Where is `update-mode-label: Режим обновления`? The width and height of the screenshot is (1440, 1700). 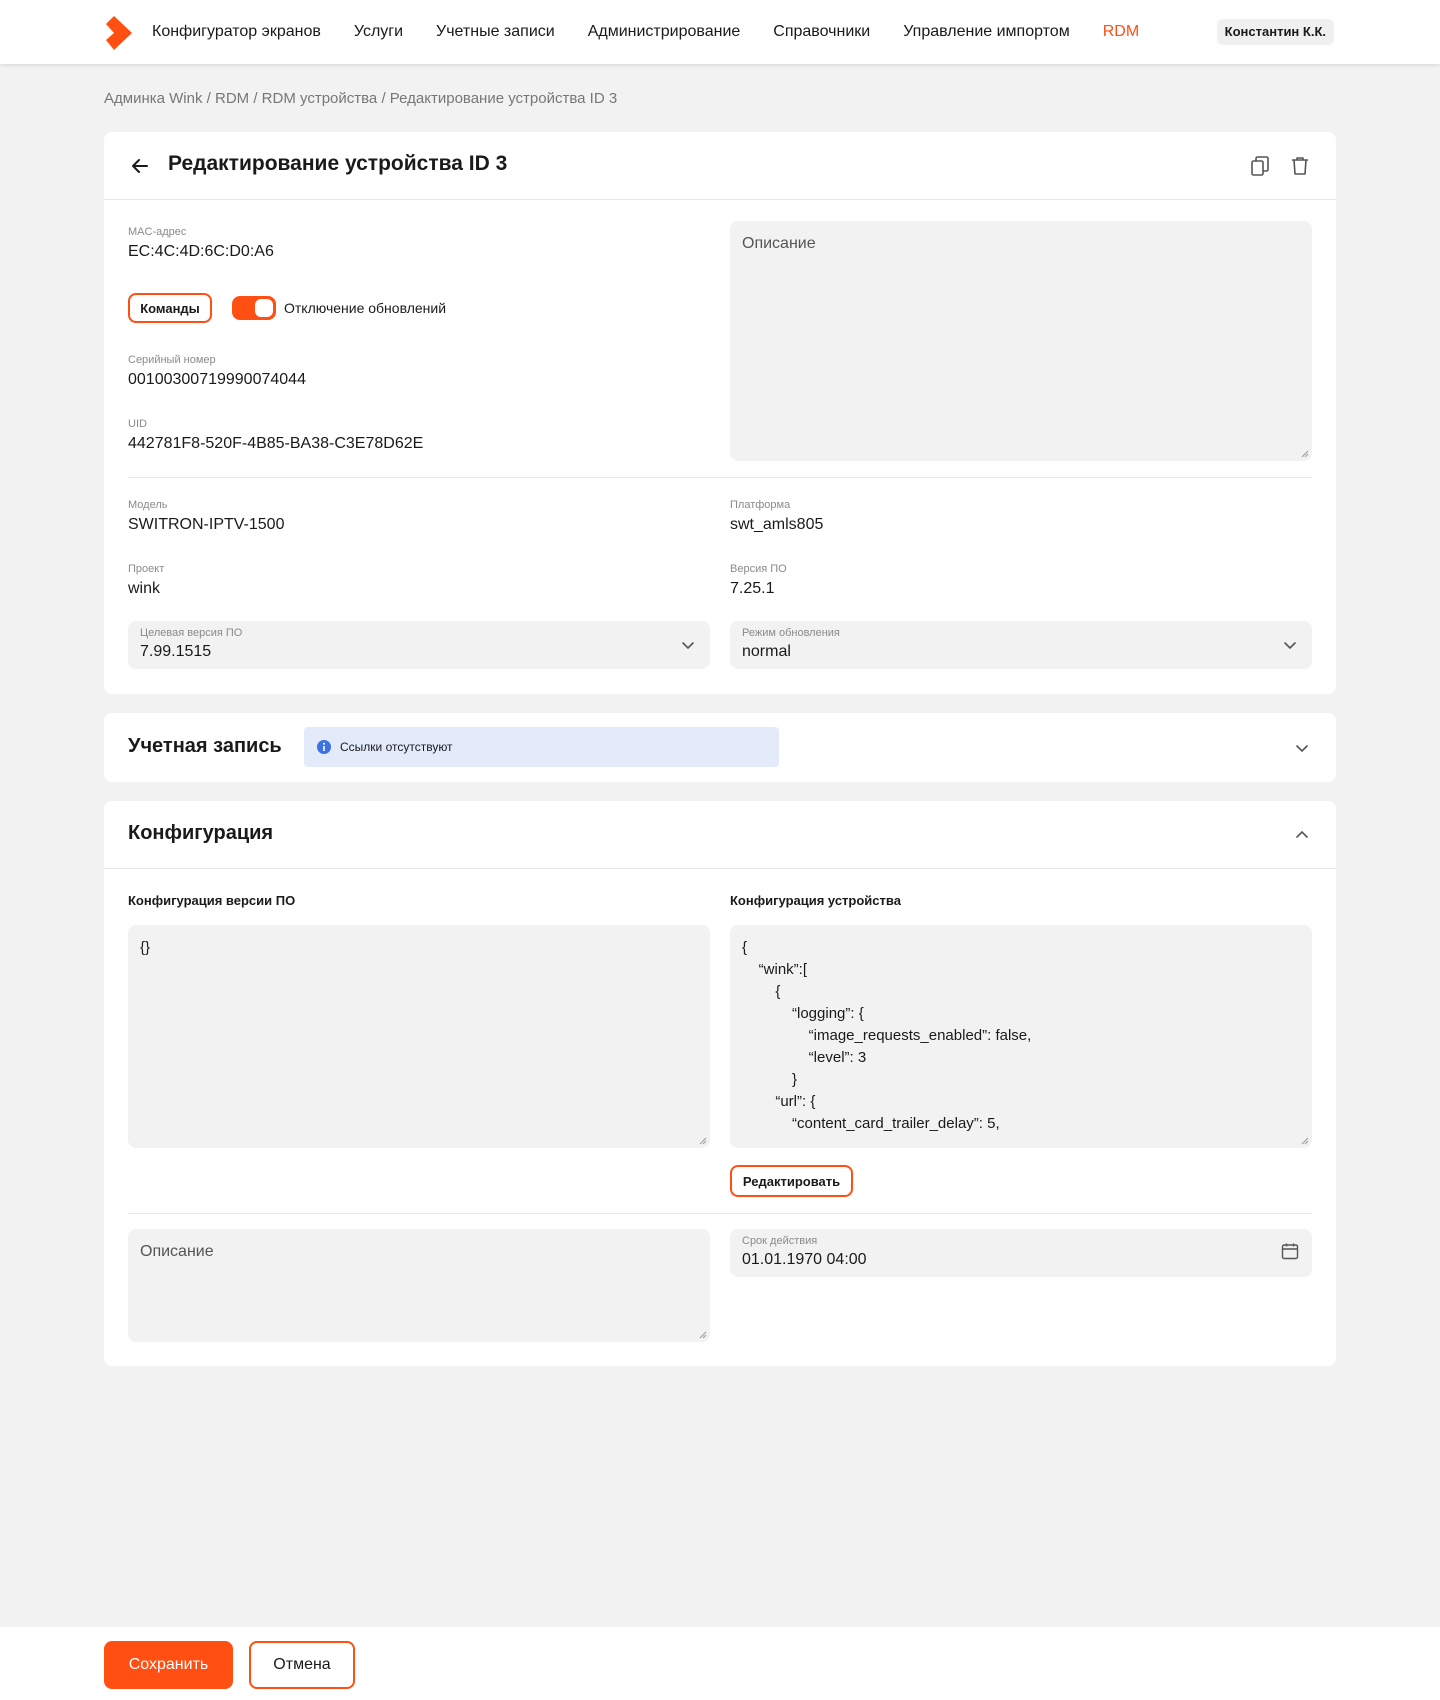 update-mode-label: Режим обновления is located at coordinates (791, 633).